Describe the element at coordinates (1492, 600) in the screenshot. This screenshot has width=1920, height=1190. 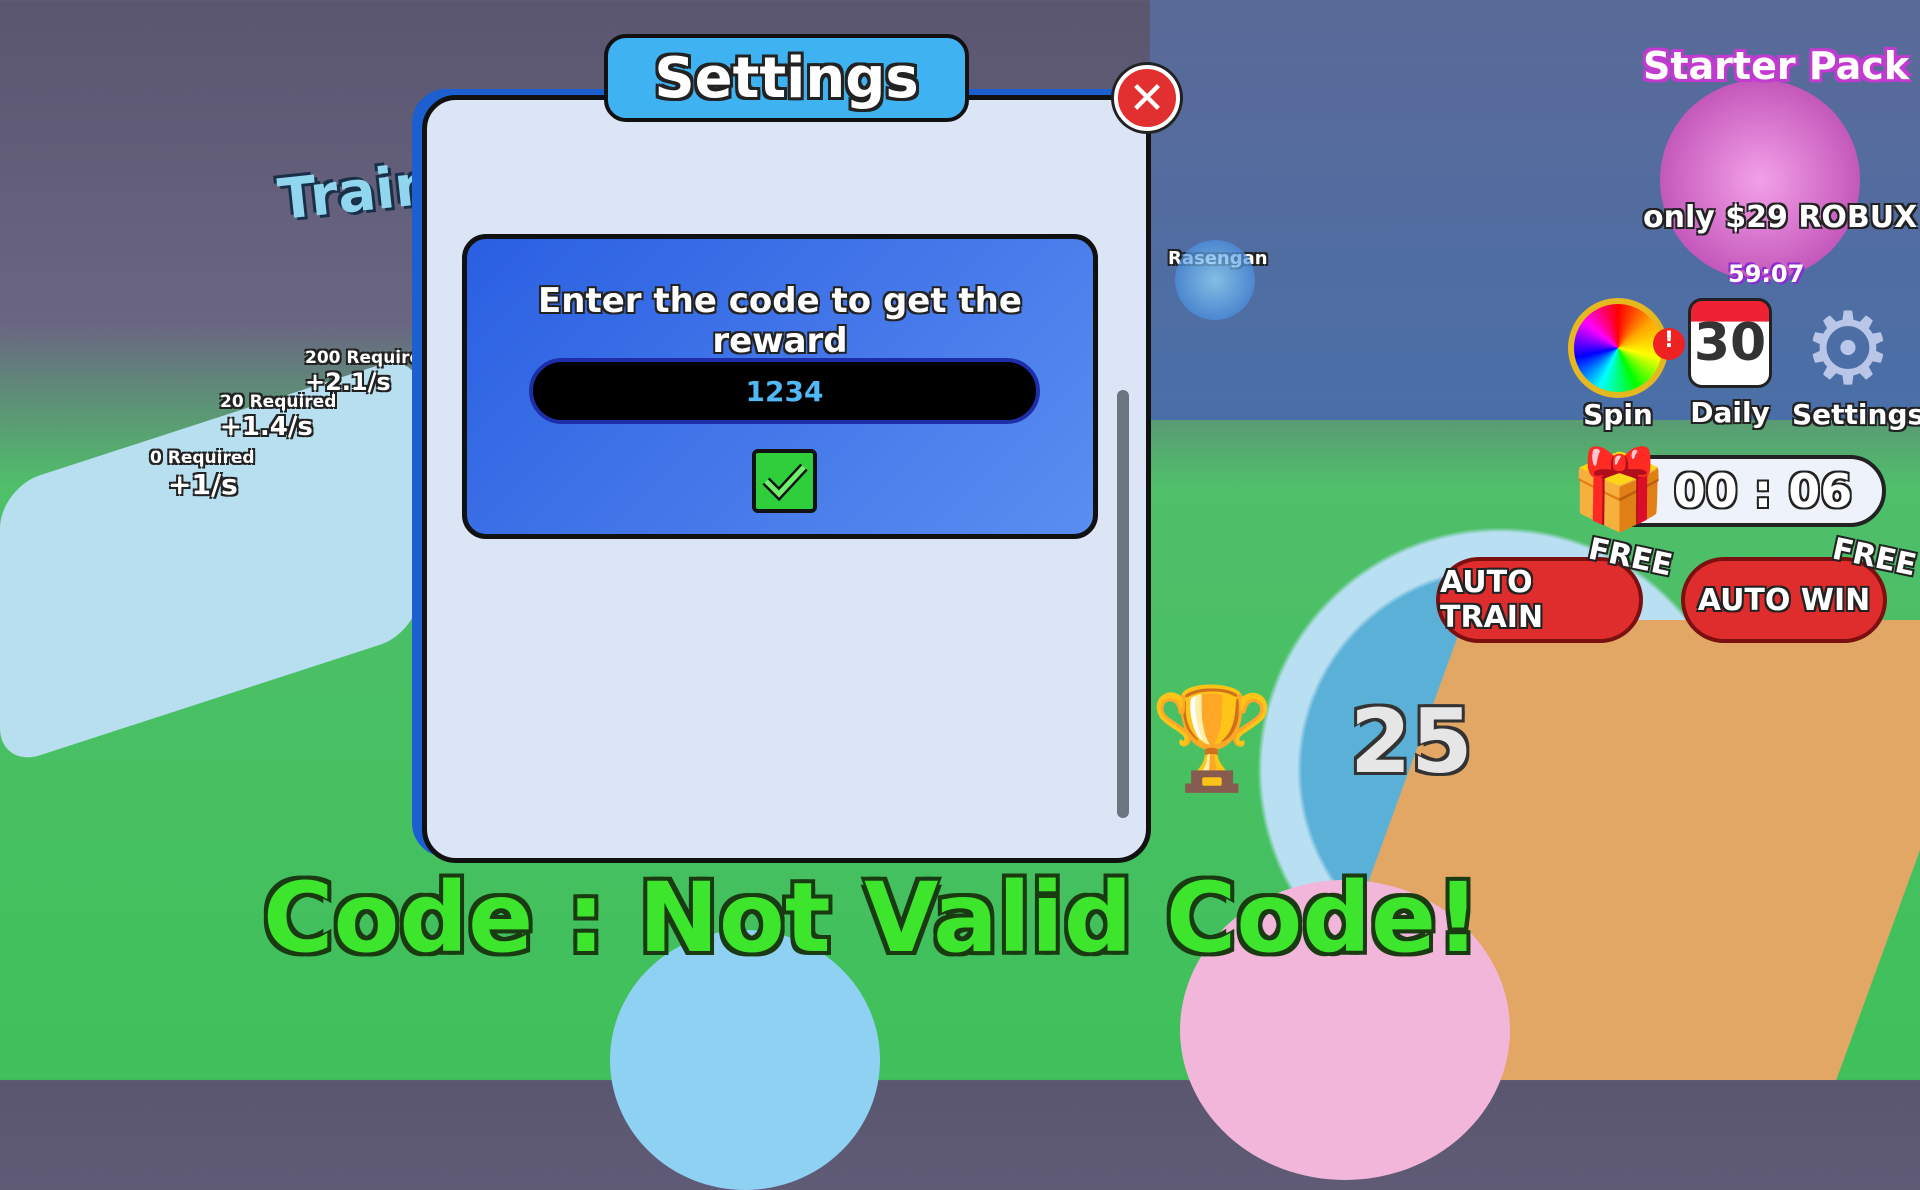
I see `auto-train-label: AUTO TRAIN` at that location.